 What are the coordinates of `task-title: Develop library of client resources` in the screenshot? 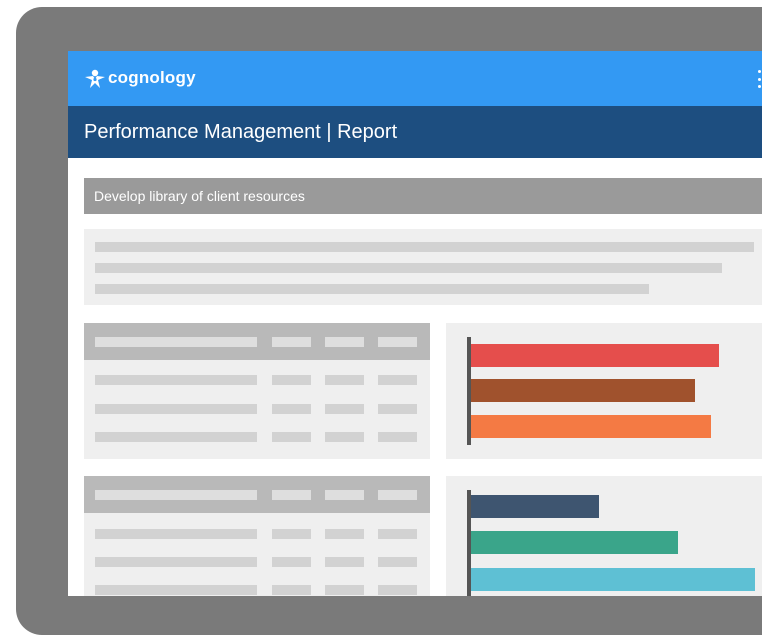 It's located at (199, 196).